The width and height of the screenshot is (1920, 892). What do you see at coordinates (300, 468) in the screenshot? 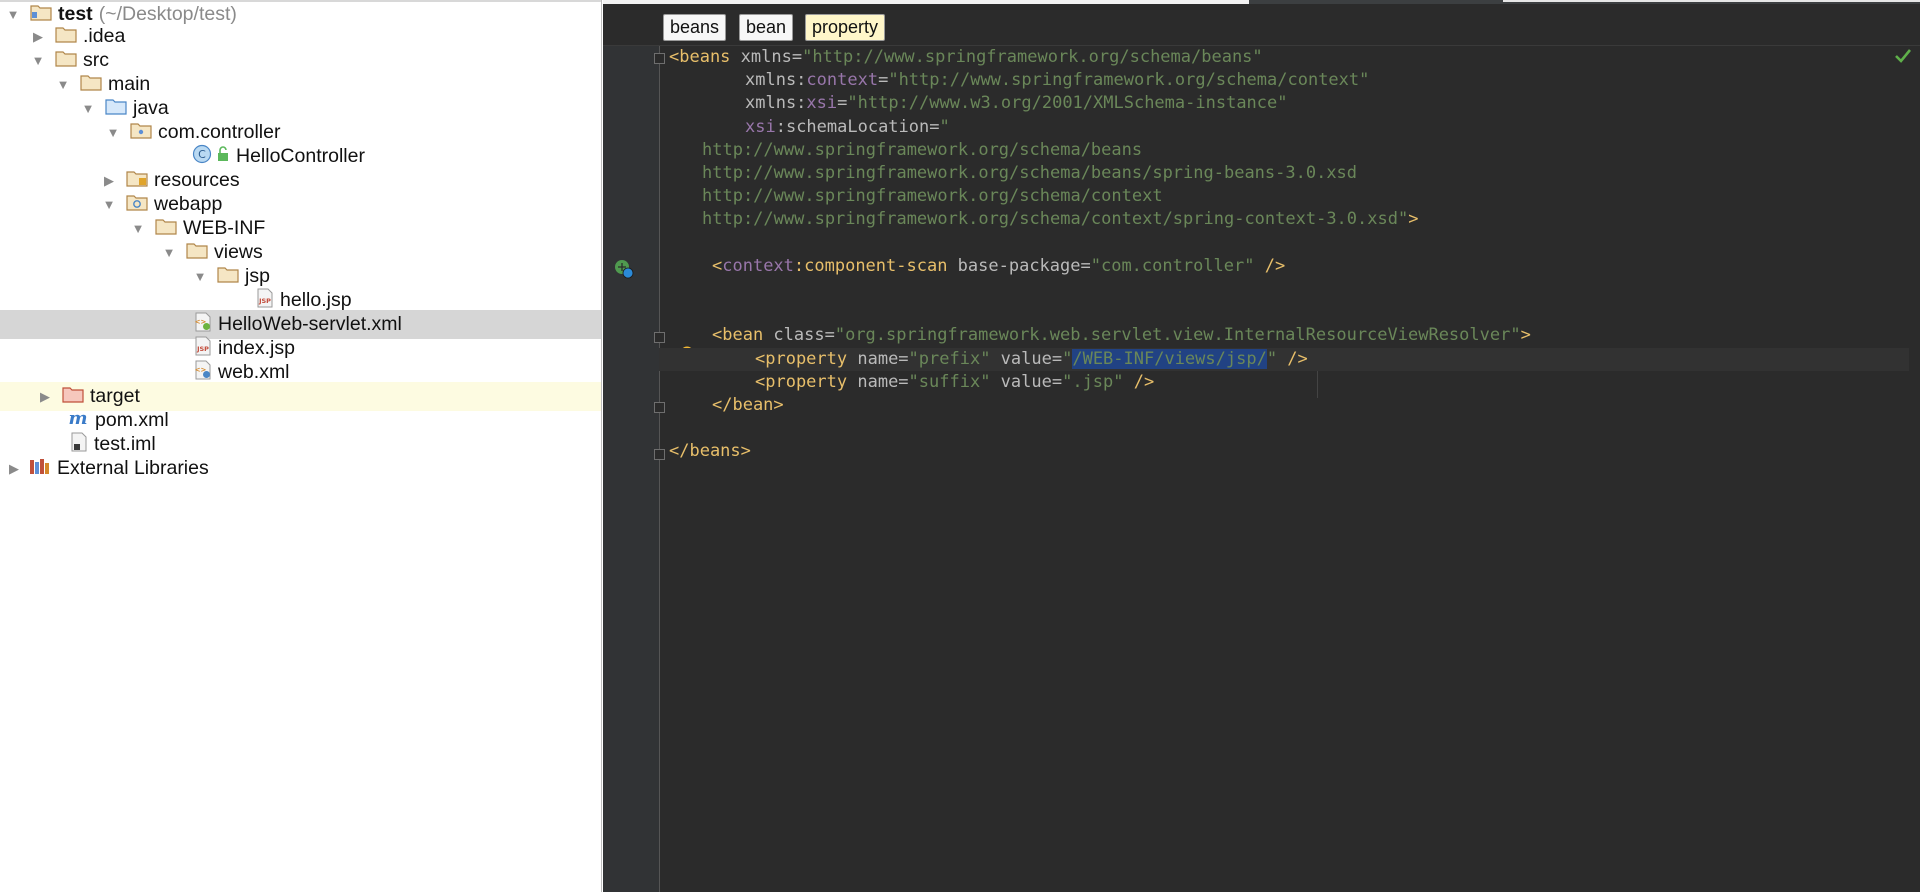
I see `tree-item-external-libraries: ▶ External Libraries` at bounding box center [300, 468].